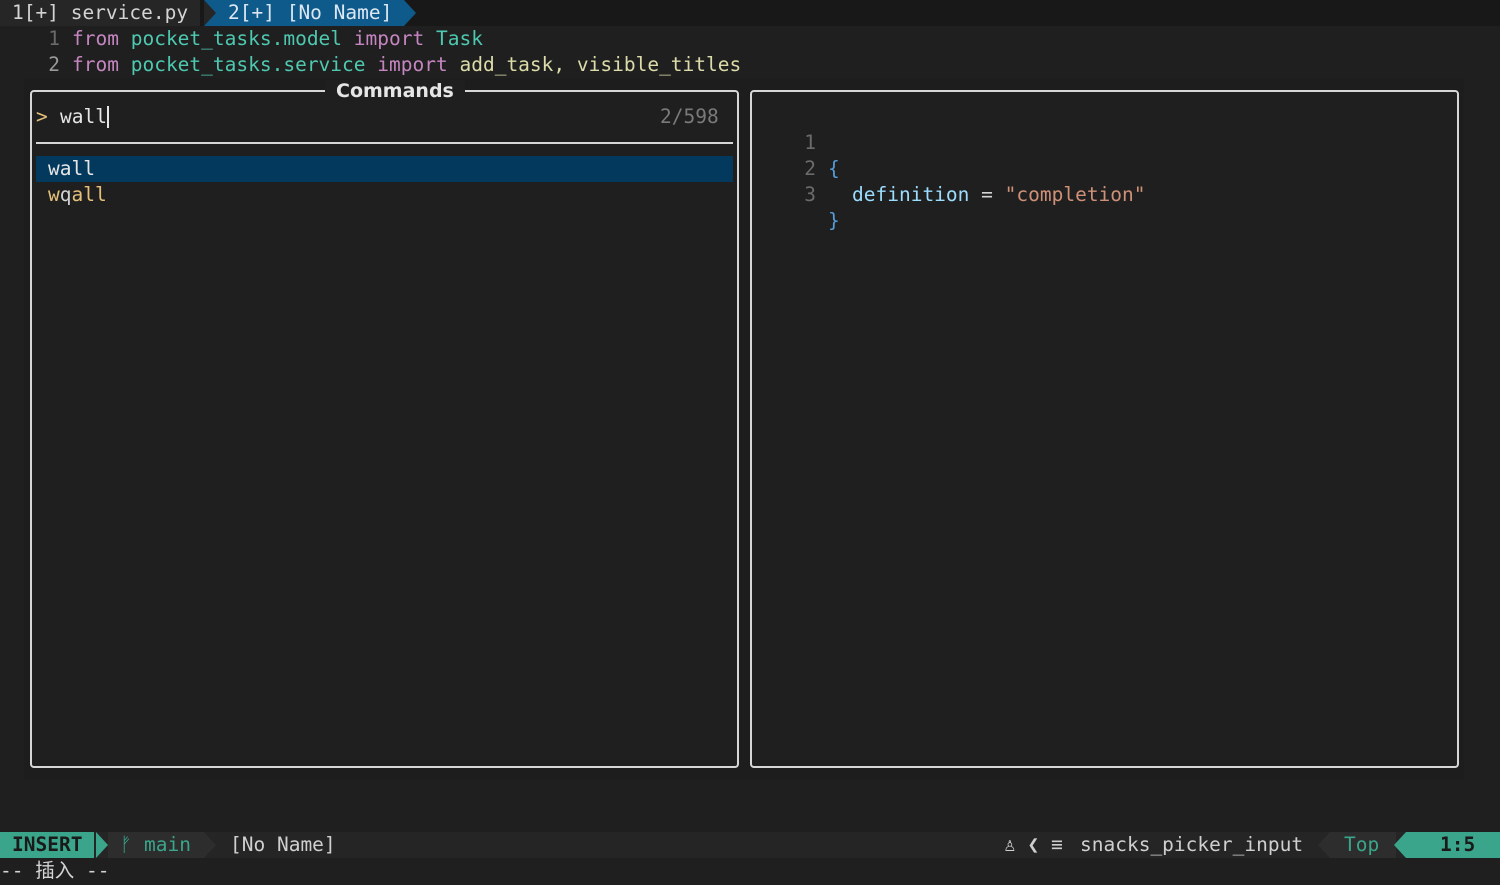 The width and height of the screenshot is (1500, 885). Describe the element at coordinates (236, 38) in the screenshot. I see `module-name: pocket_tasks.model` at that location.